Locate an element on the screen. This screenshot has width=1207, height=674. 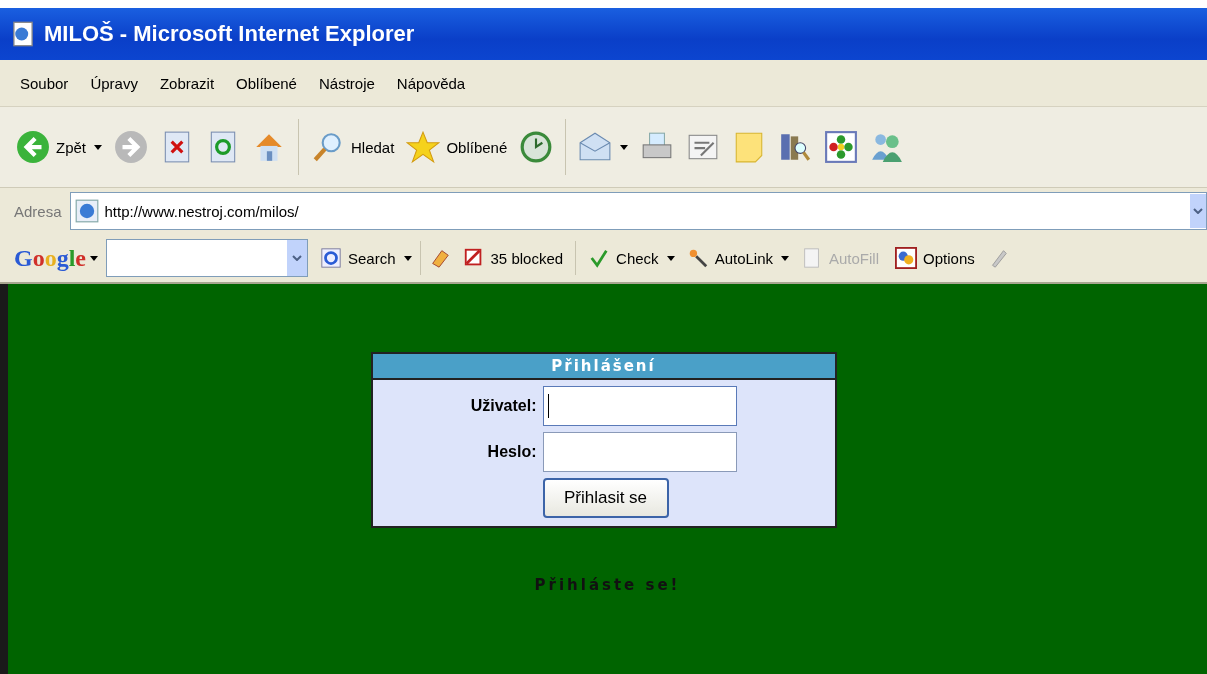
options-icon is located at coordinates (906, 258).